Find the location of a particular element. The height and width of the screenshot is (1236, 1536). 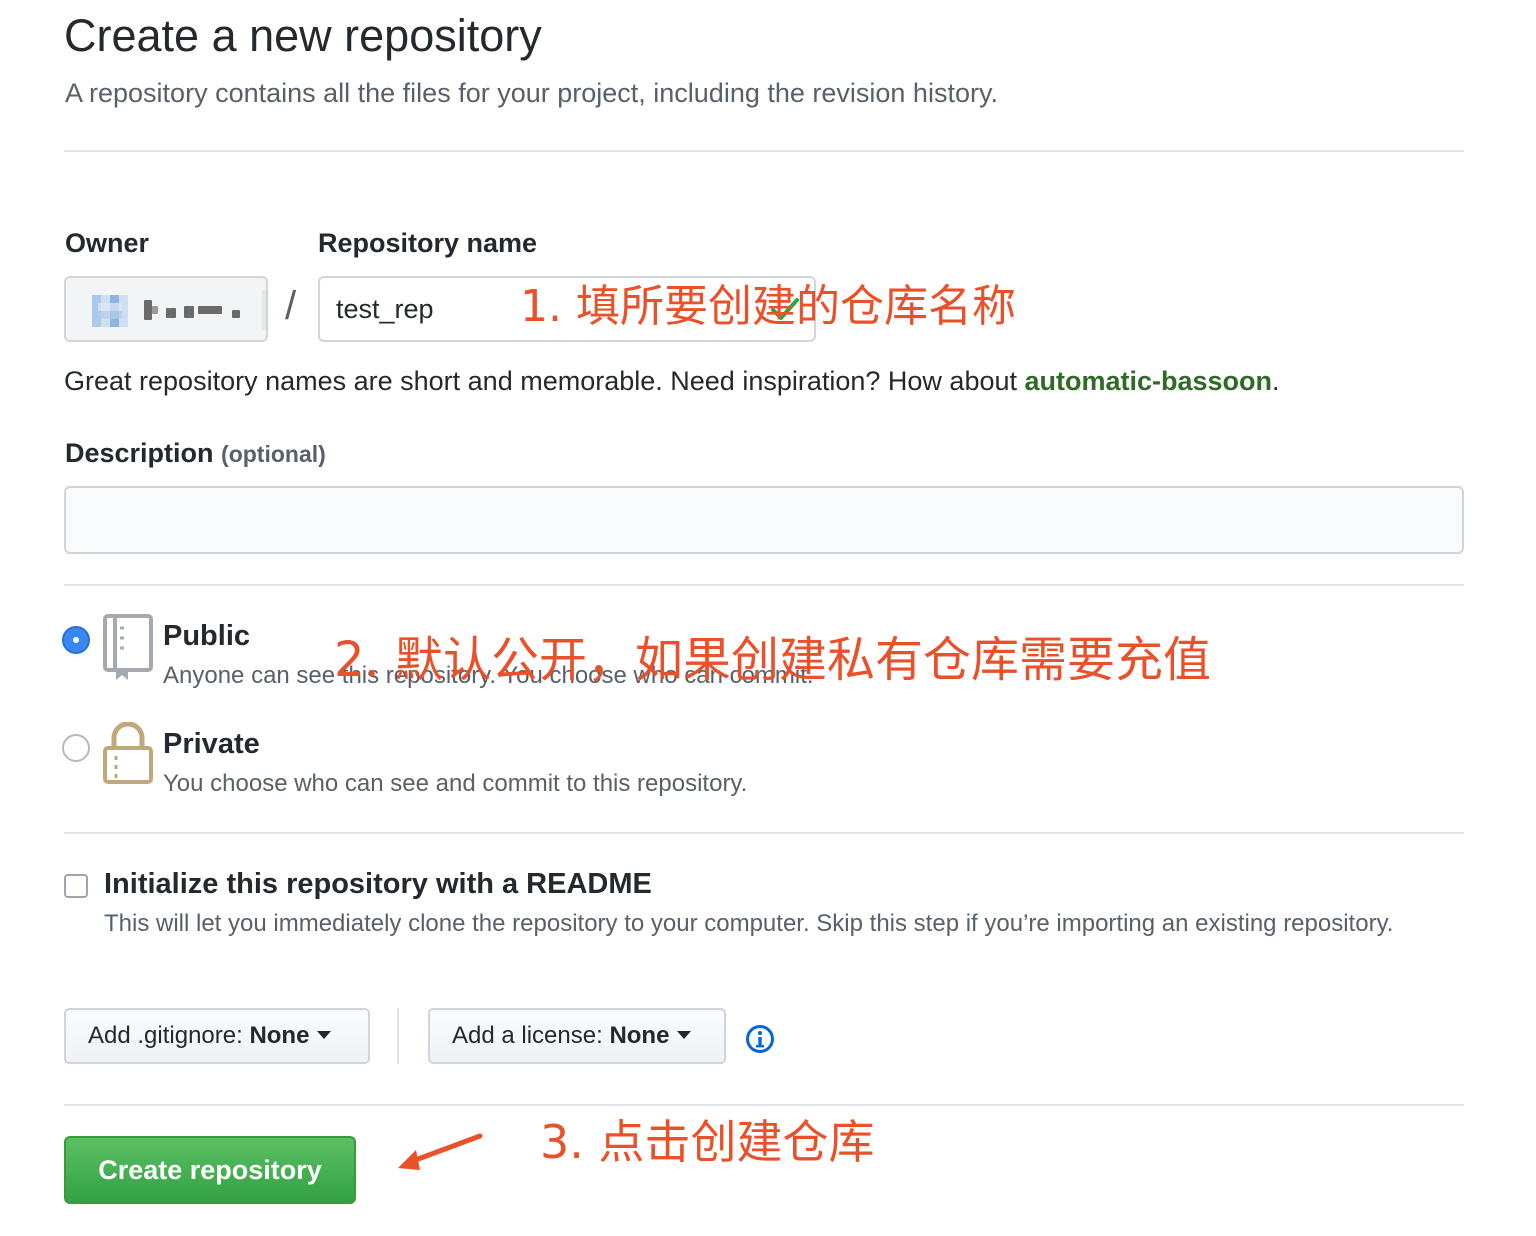

description-label-text: Description is located at coordinates (139, 453).